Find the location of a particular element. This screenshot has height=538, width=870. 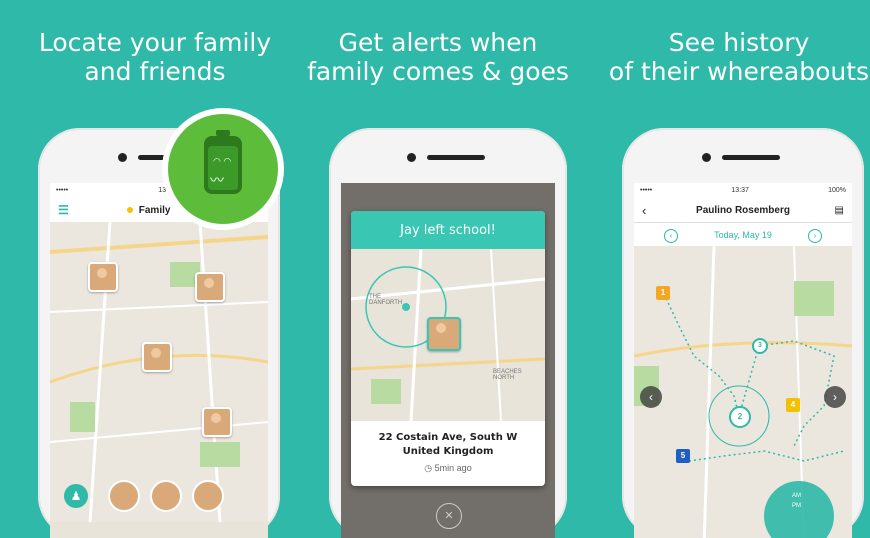

back-chevron-icon: ‹ is located at coordinates (644, 210).